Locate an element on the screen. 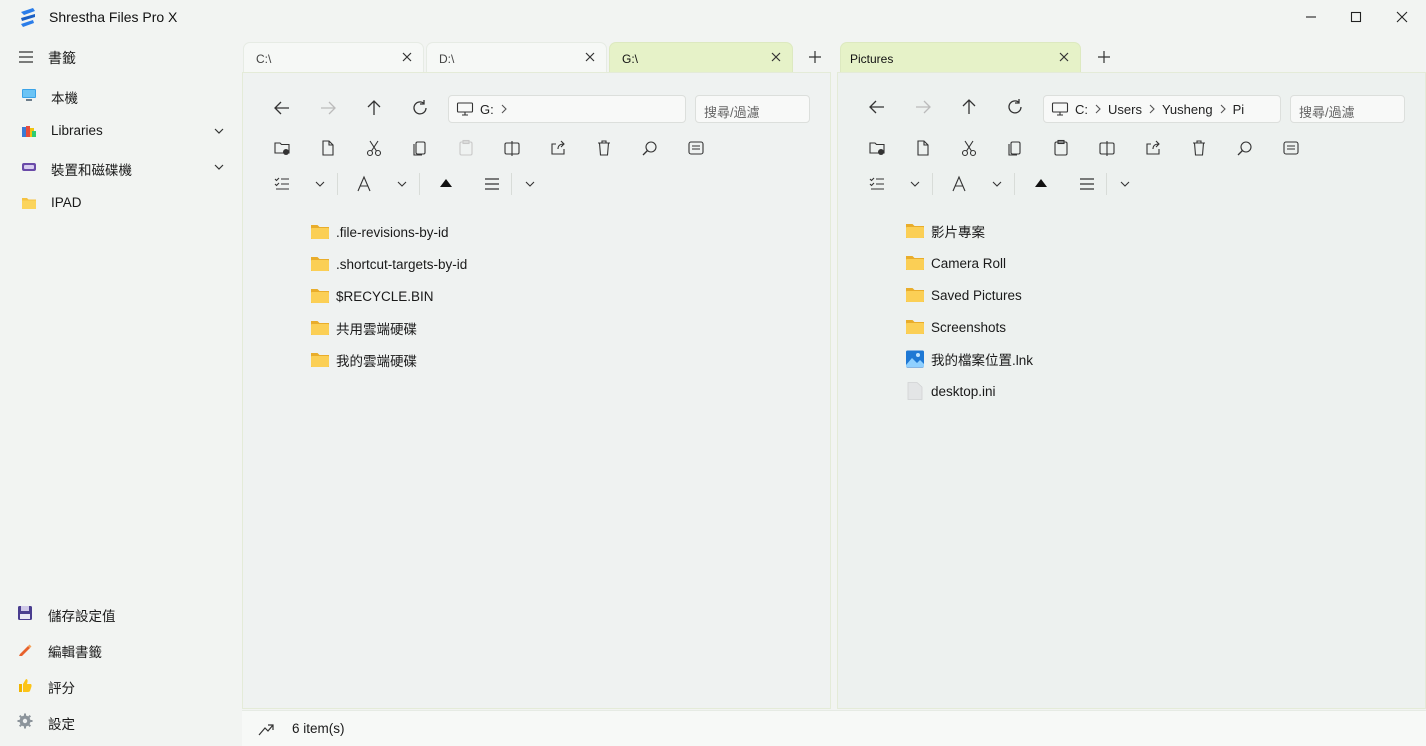 The width and height of the screenshot is (1426, 746). edit-bookmarks-button: 編輯書籤 is located at coordinates (121, 649).